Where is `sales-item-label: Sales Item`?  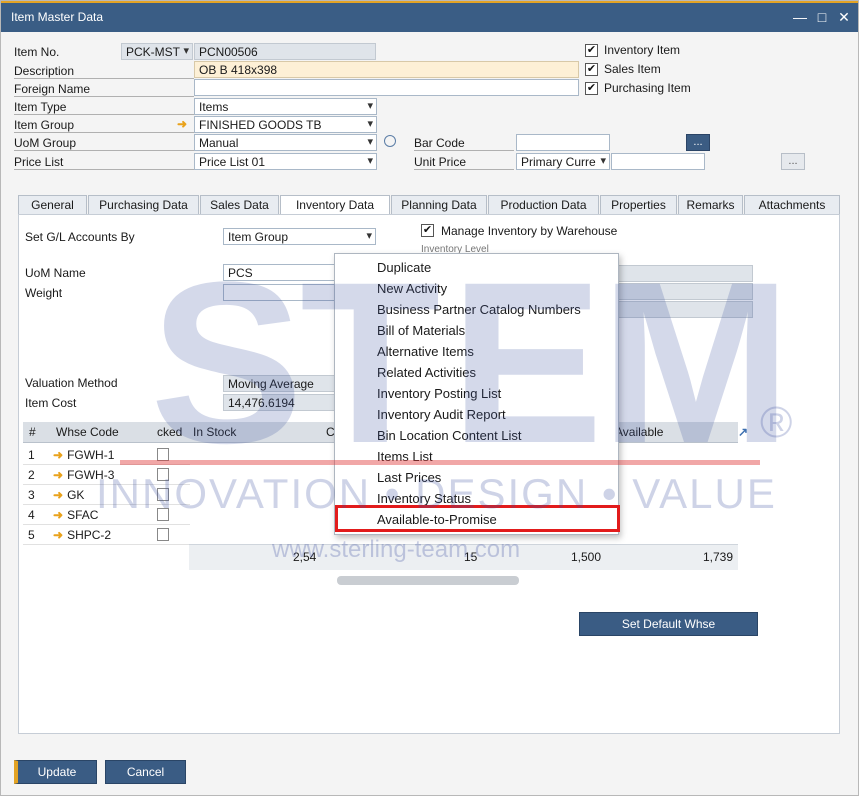 sales-item-label: Sales Item is located at coordinates (632, 69).